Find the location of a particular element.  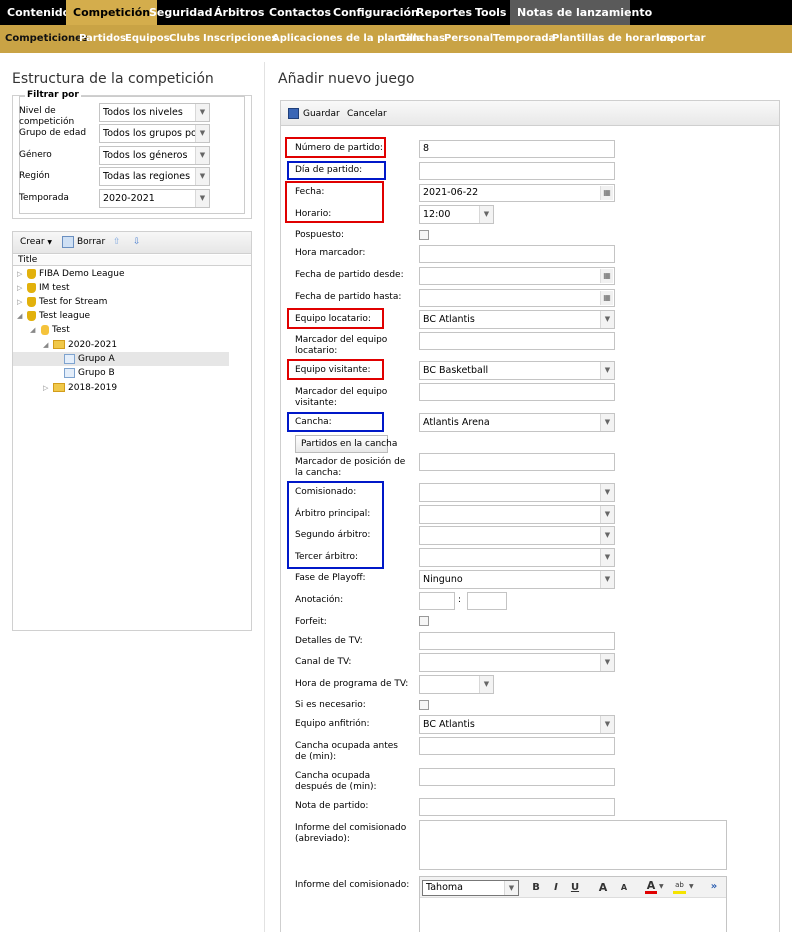

filter-select-region: Todas las regiones ▼ is located at coordinates (154, 176).